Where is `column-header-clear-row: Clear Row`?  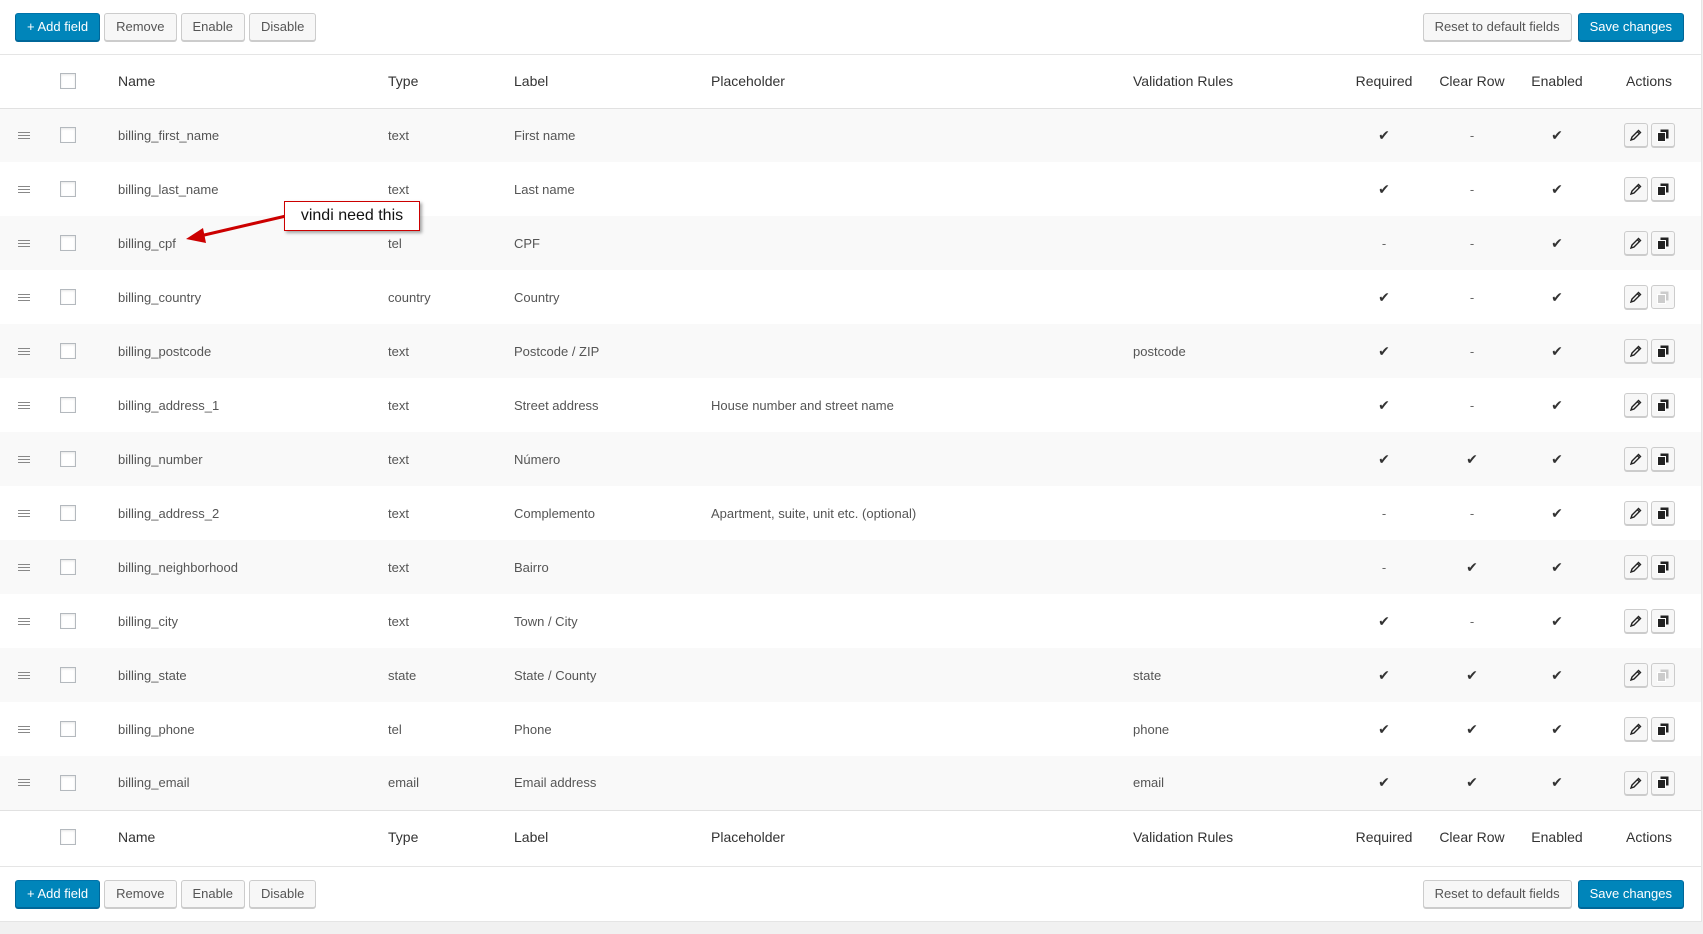
column-header-clear-row: Clear Row is located at coordinates (1472, 81).